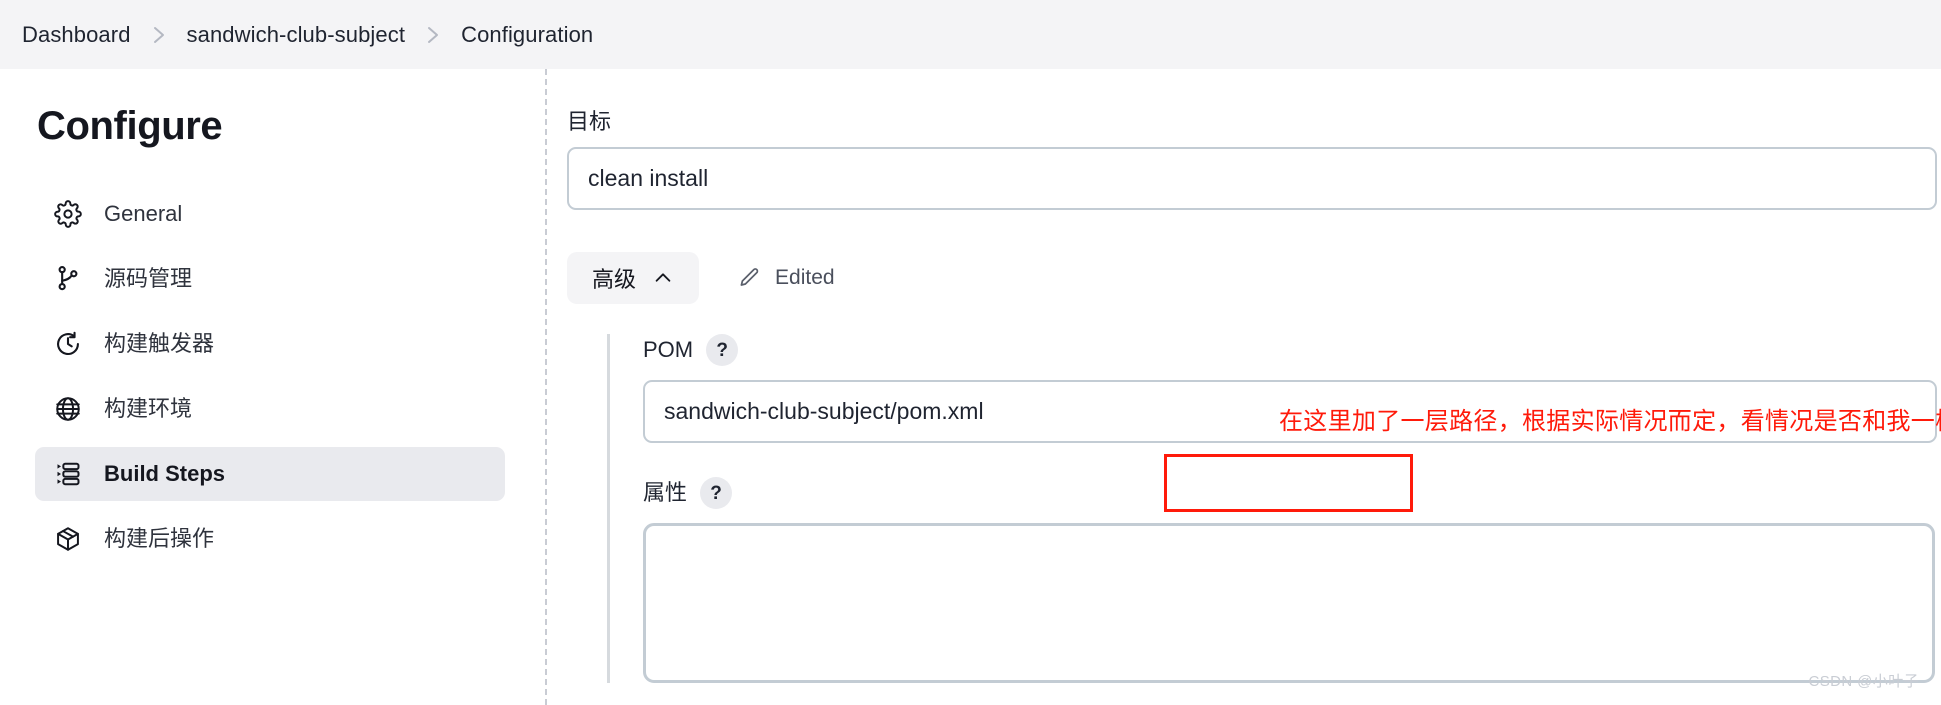  Describe the element at coordinates (663, 278) in the screenshot. I see `chevron-up-icon` at that location.